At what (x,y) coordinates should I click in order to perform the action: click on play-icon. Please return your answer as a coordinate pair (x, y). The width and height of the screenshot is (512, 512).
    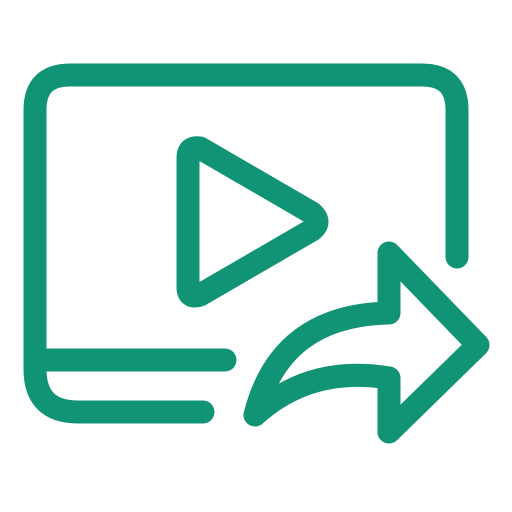
    Looking at the image, I should click on (252, 222).